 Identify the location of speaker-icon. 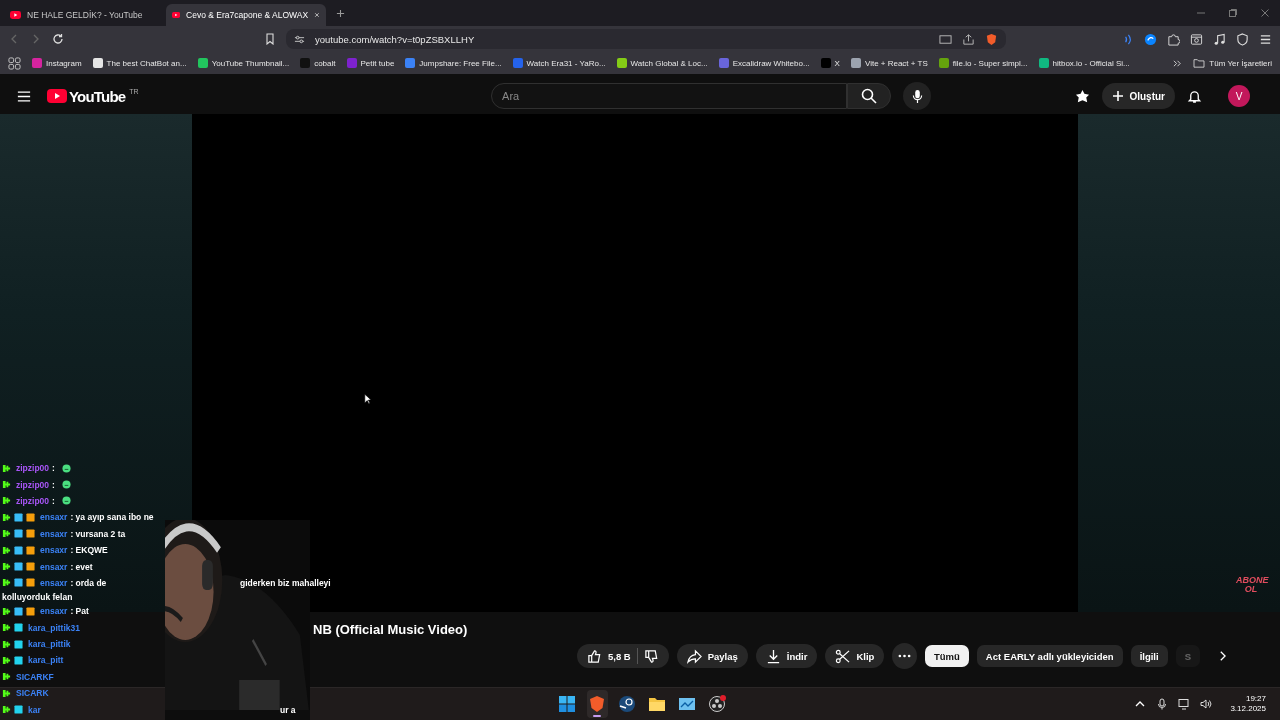
(1206, 704).